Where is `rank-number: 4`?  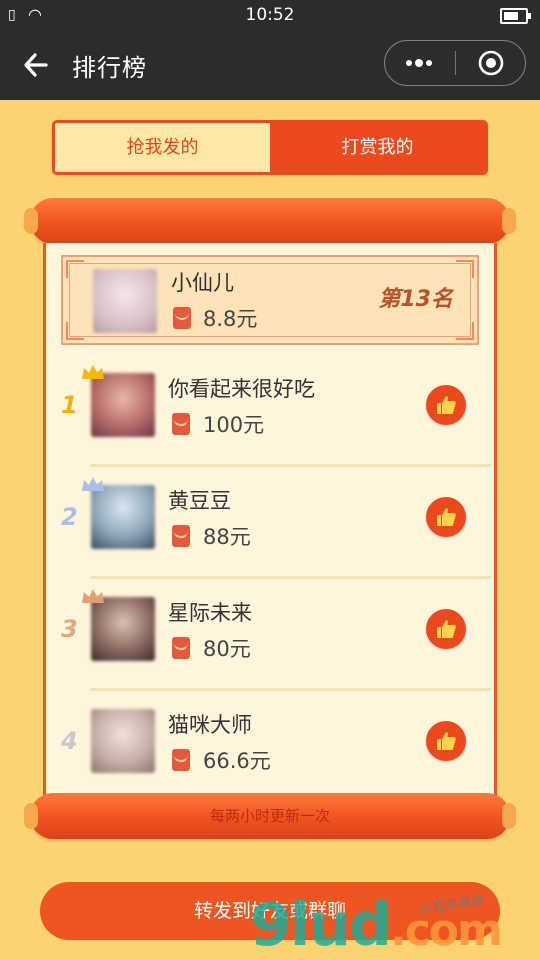 rank-number: 4 is located at coordinates (69, 741).